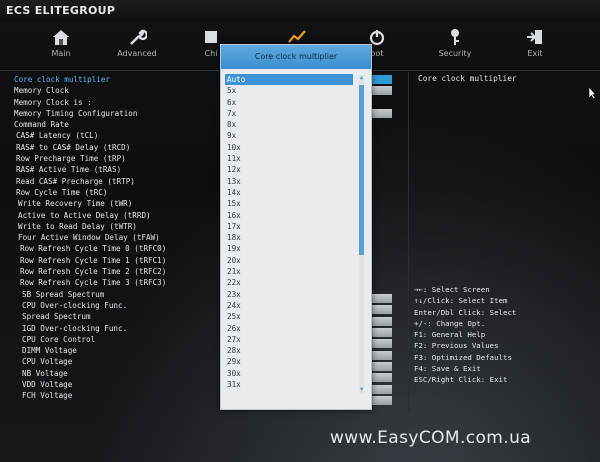 This screenshot has height=462, width=600. Describe the element at coordinates (289, 169) in the screenshot. I see `option-12x: 12x` at that location.